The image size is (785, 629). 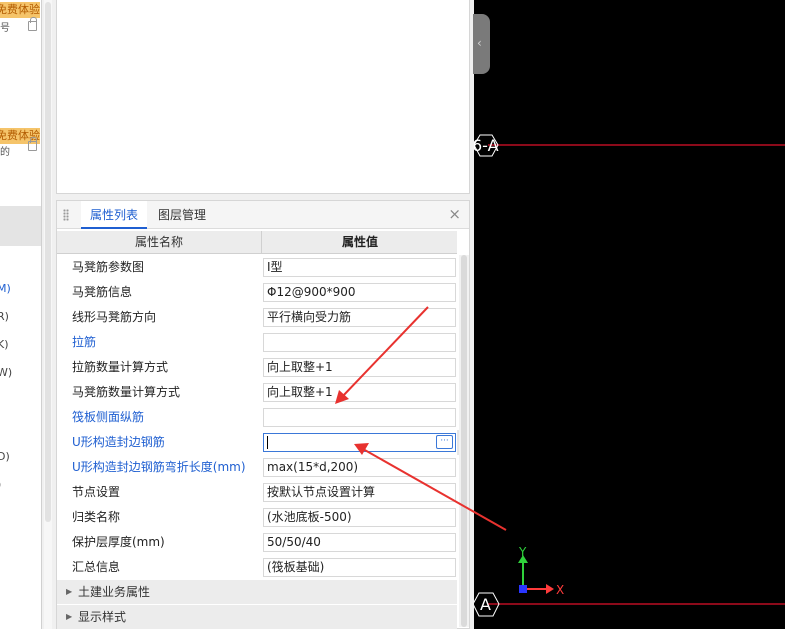 What do you see at coordinates (560, 590) in the screenshot?
I see `ucs-x-label: X` at bounding box center [560, 590].